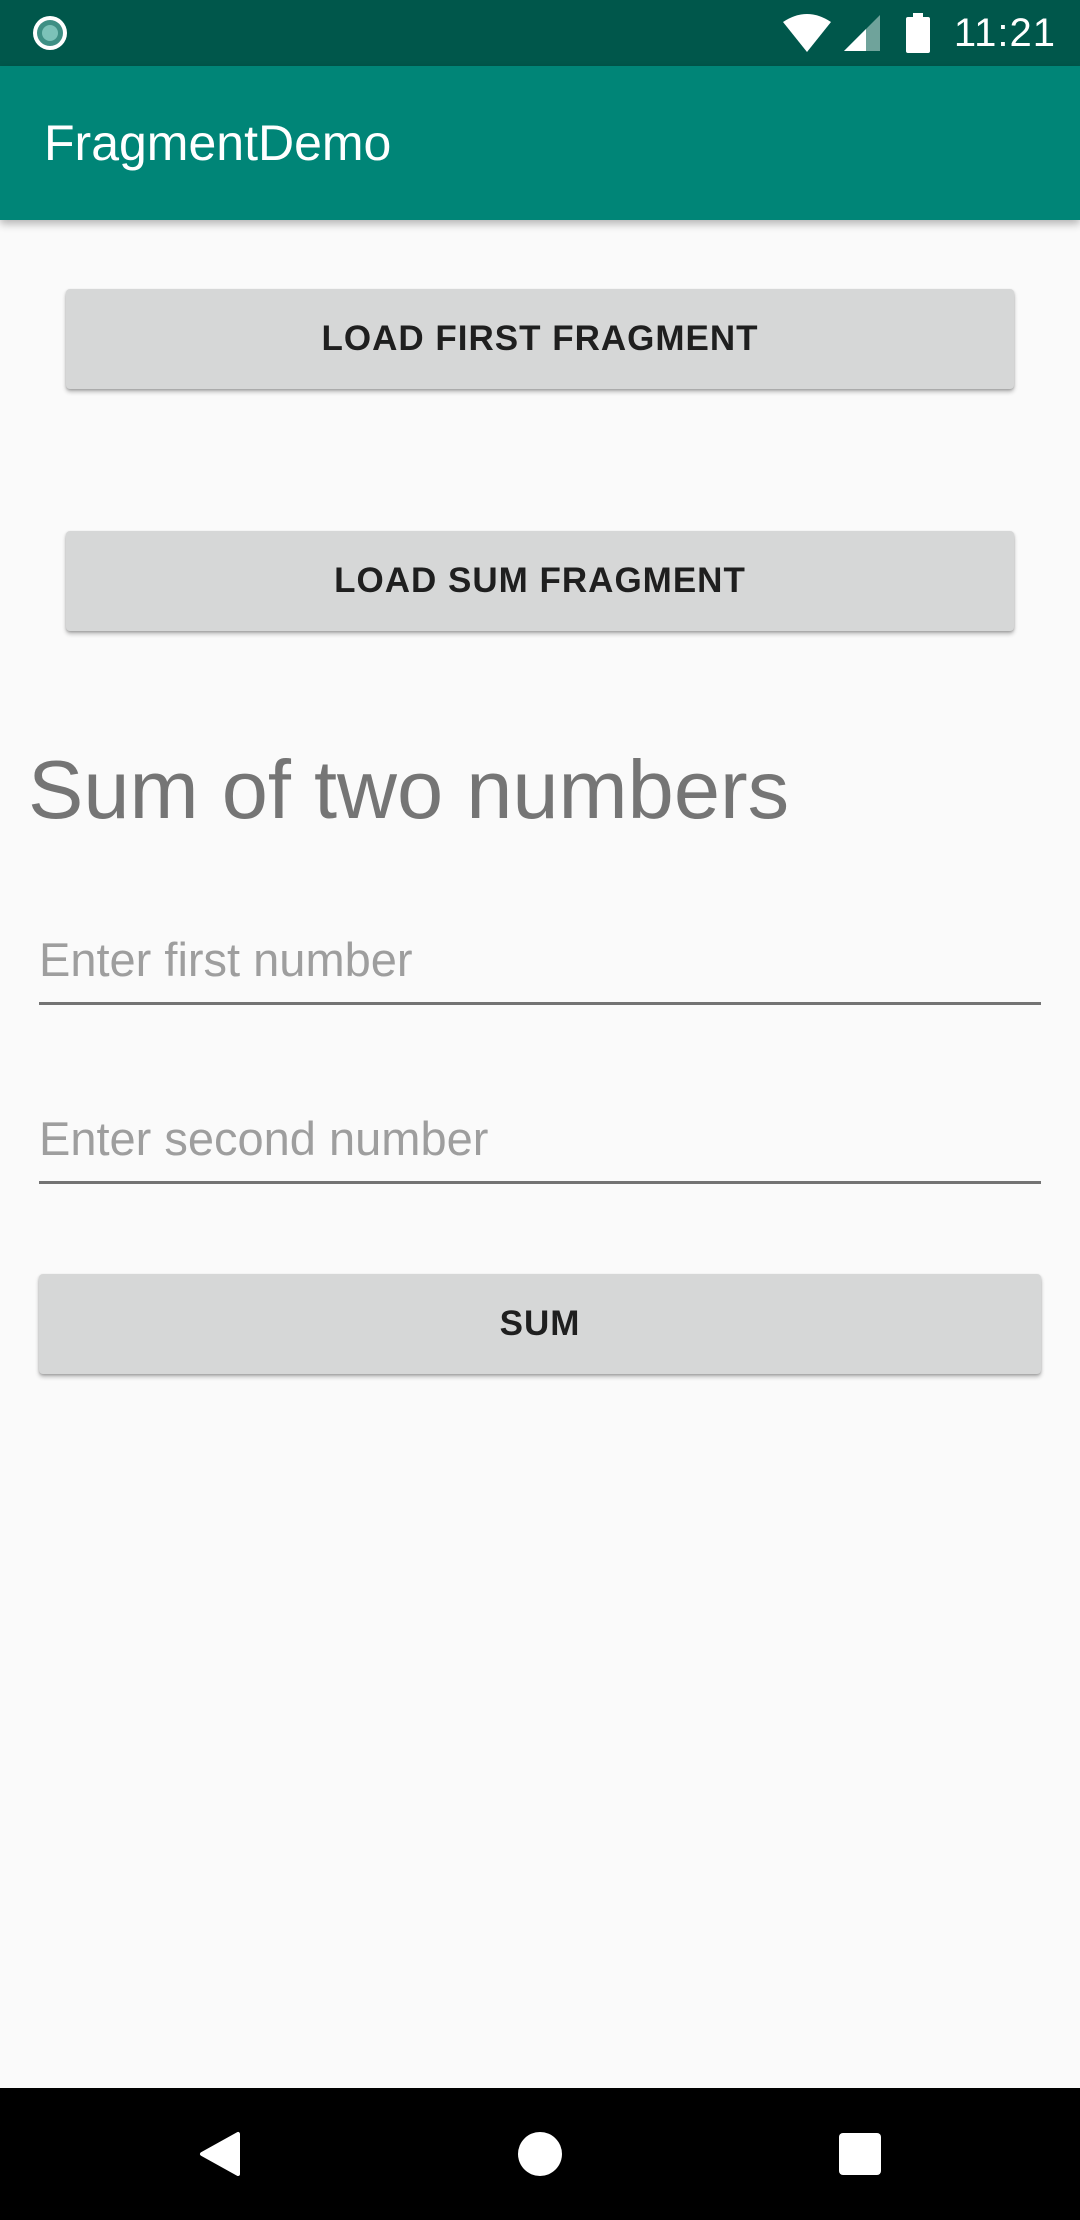 This screenshot has height=2220, width=1080. What do you see at coordinates (806, 33) in the screenshot?
I see `wifi-icon` at bounding box center [806, 33].